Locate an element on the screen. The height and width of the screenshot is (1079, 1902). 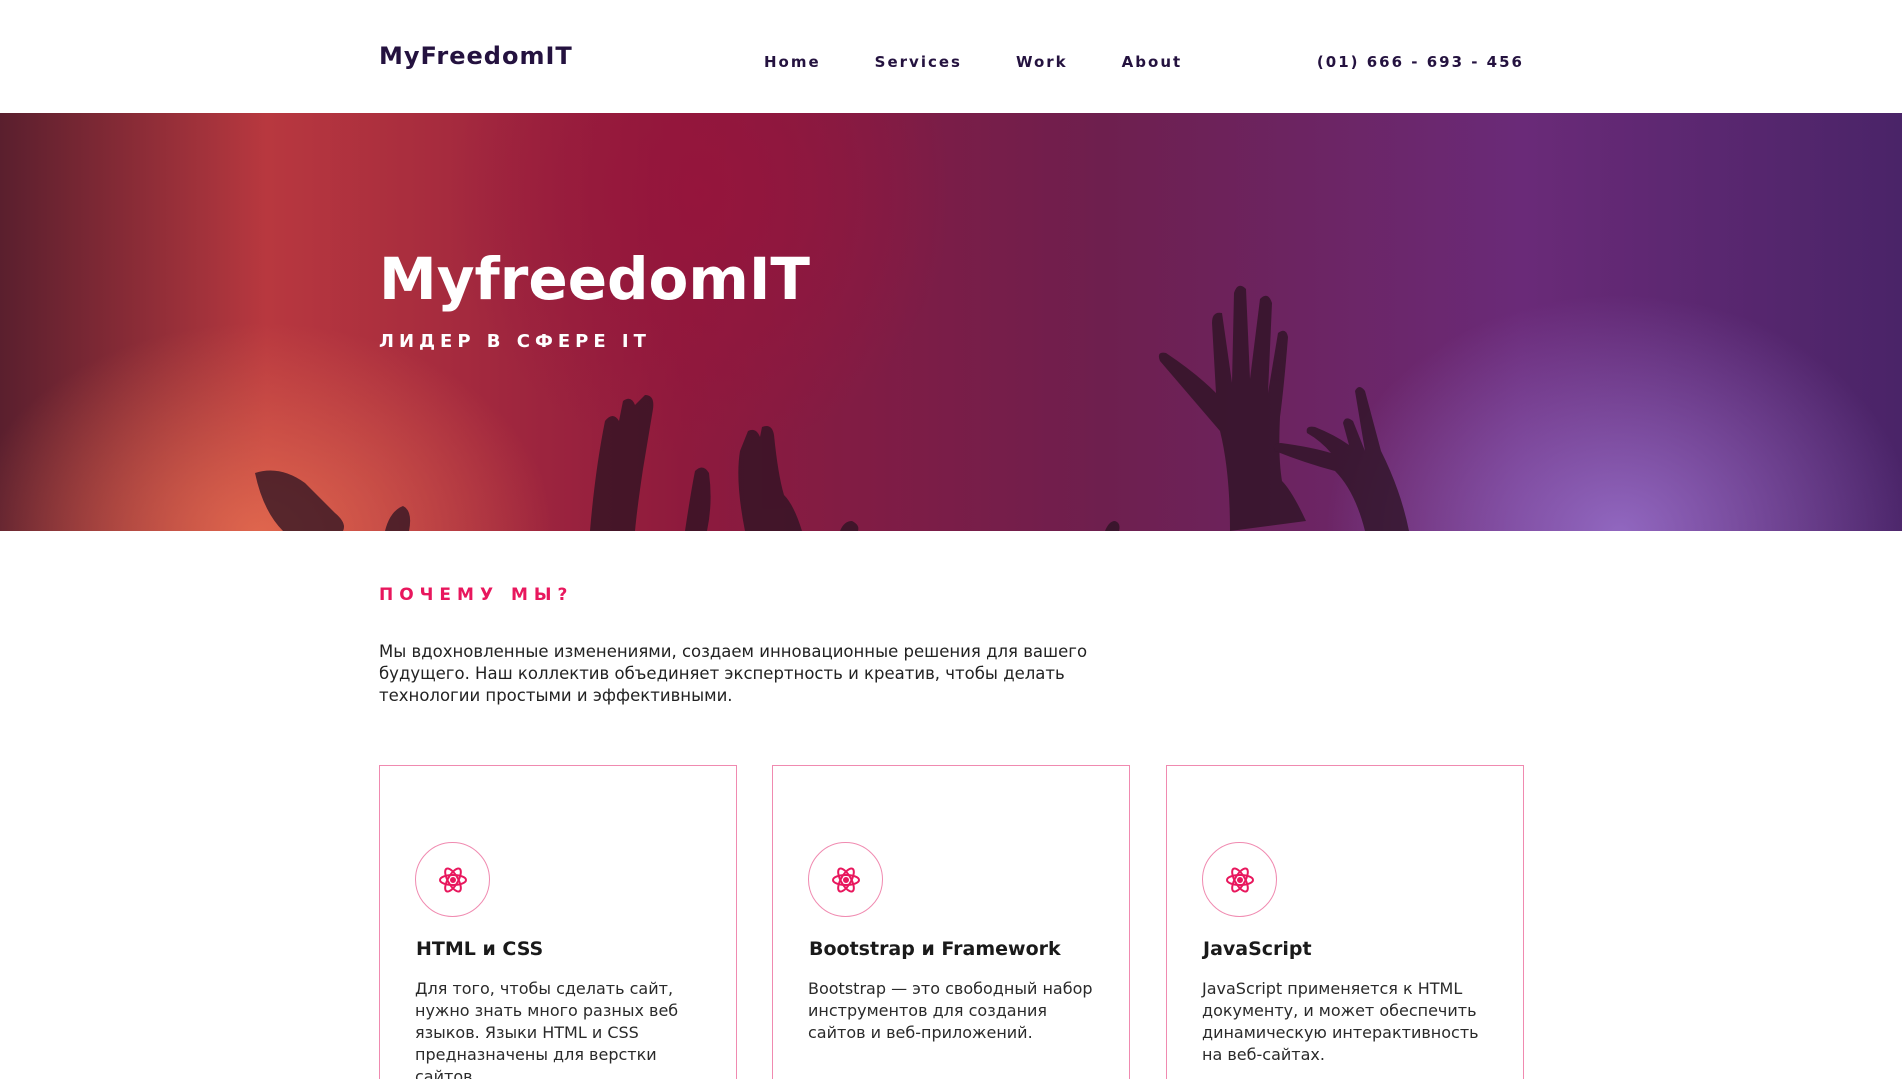
card-title: HTML и CSS is located at coordinates (480, 949).